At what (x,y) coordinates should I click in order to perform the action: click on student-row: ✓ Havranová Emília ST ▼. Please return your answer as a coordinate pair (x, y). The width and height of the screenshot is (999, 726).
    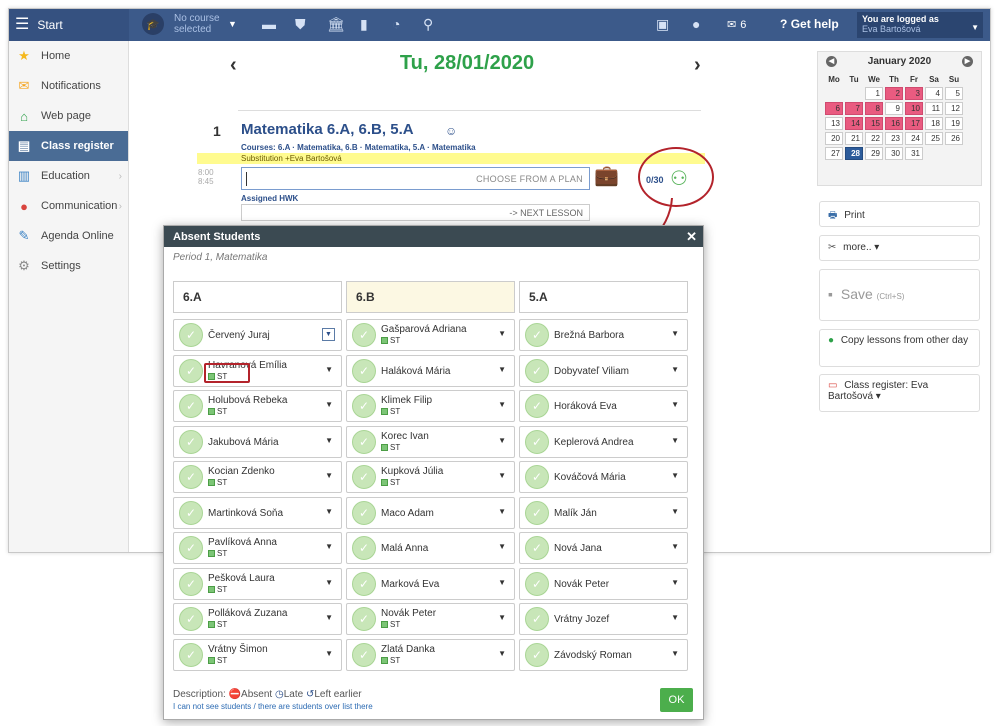
    Looking at the image, I should click on (257, 370).